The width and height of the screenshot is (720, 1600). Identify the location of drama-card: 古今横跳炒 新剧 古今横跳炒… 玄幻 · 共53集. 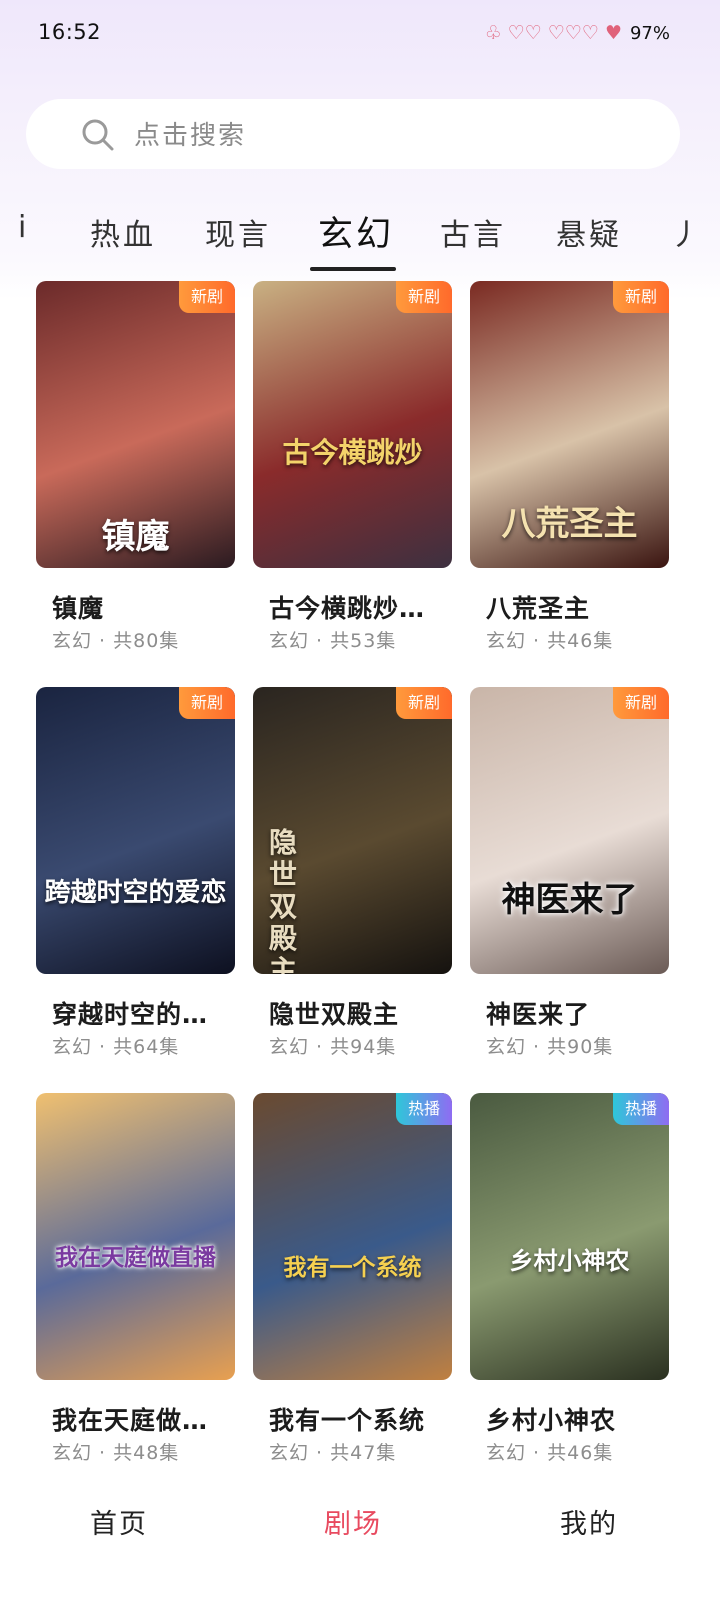
(352, 466).